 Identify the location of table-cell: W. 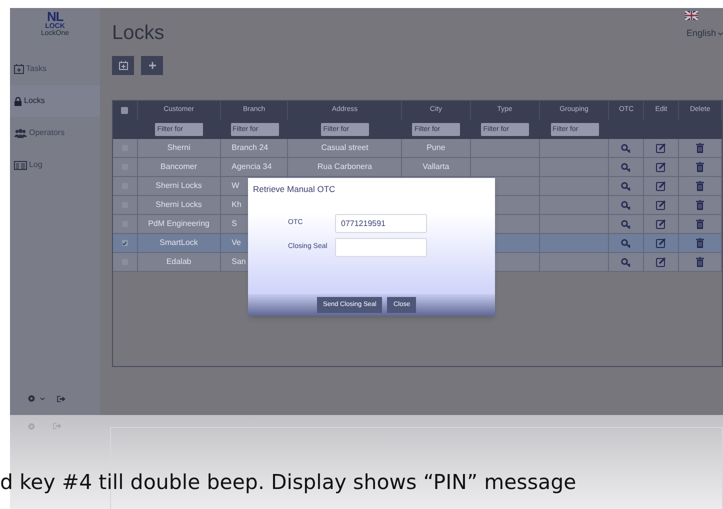
(236, 186).